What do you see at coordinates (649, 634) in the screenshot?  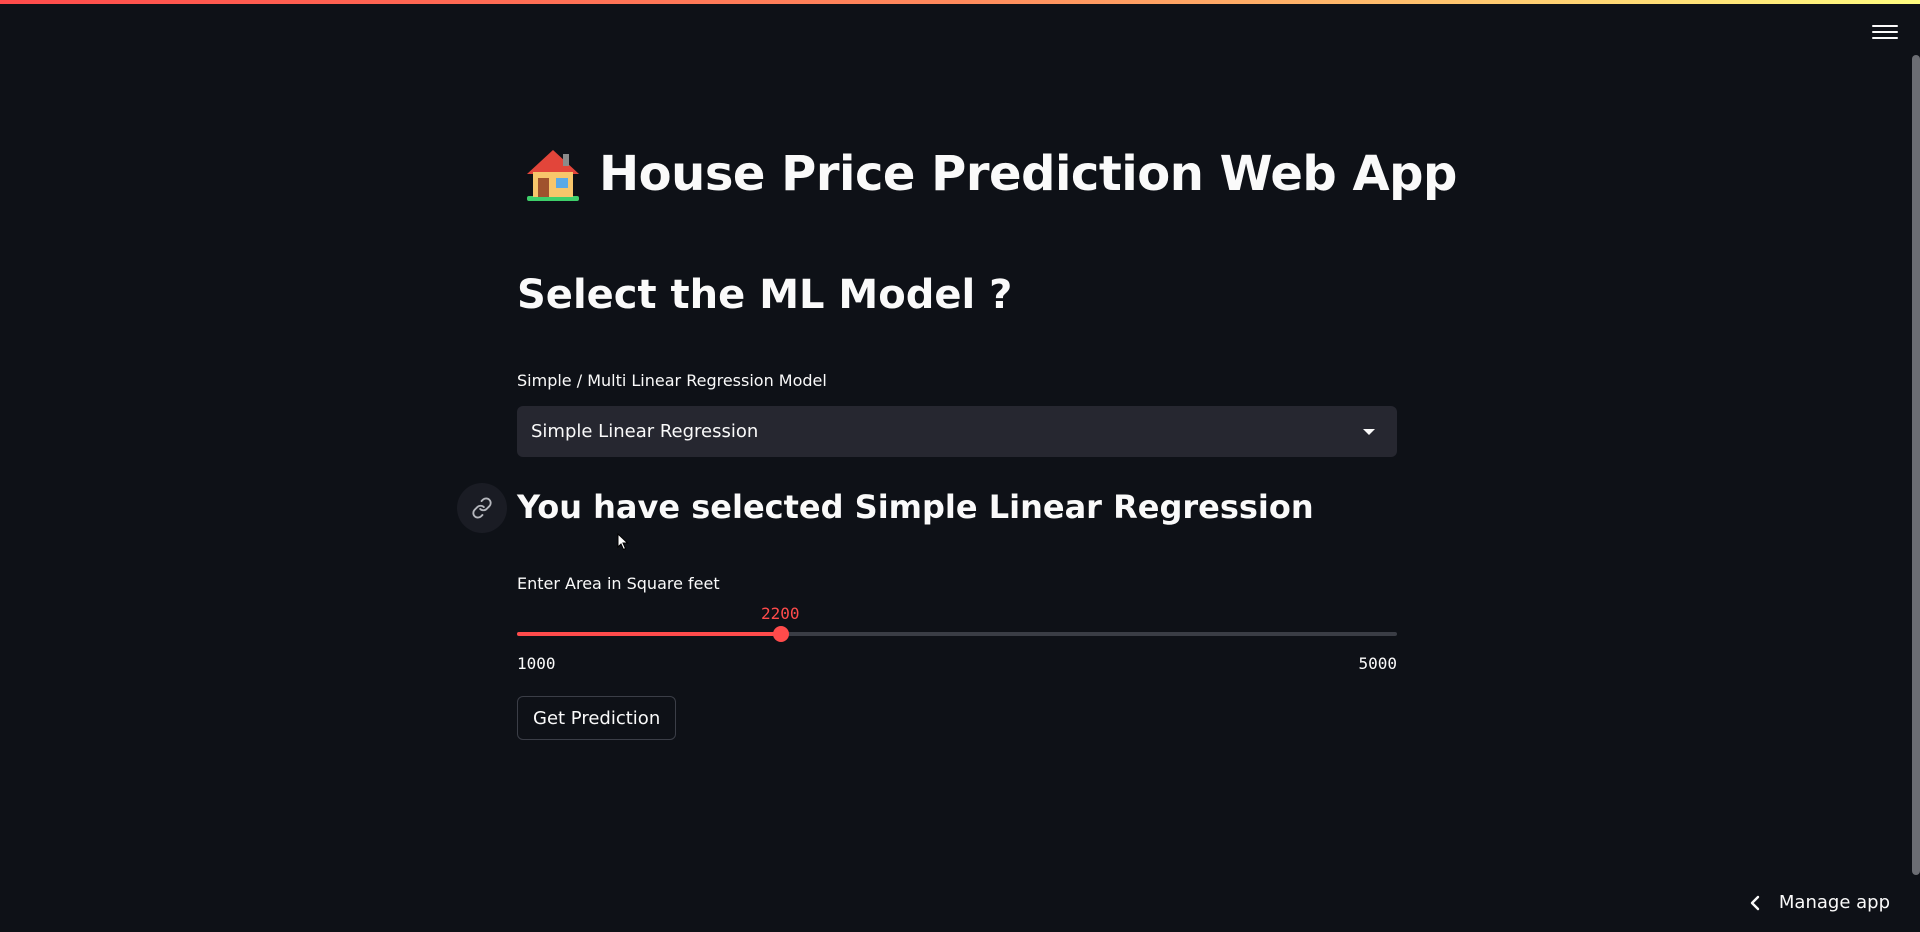 I see `area-slider-fill` at bounding box center [649, 634].